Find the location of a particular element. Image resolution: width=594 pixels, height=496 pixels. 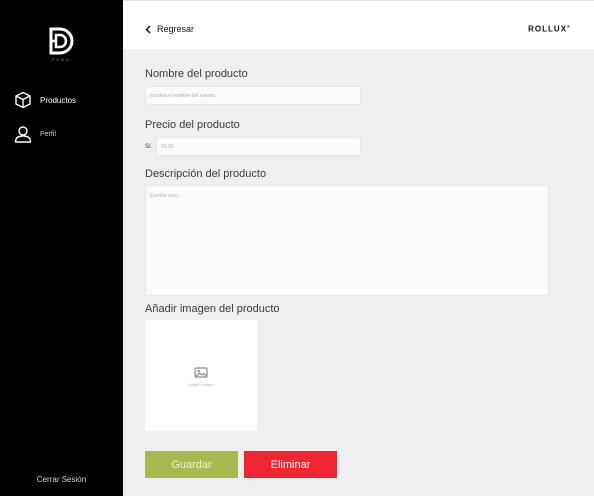

logout-link: Cerrar Sesión is located at coordinates (61, 479).